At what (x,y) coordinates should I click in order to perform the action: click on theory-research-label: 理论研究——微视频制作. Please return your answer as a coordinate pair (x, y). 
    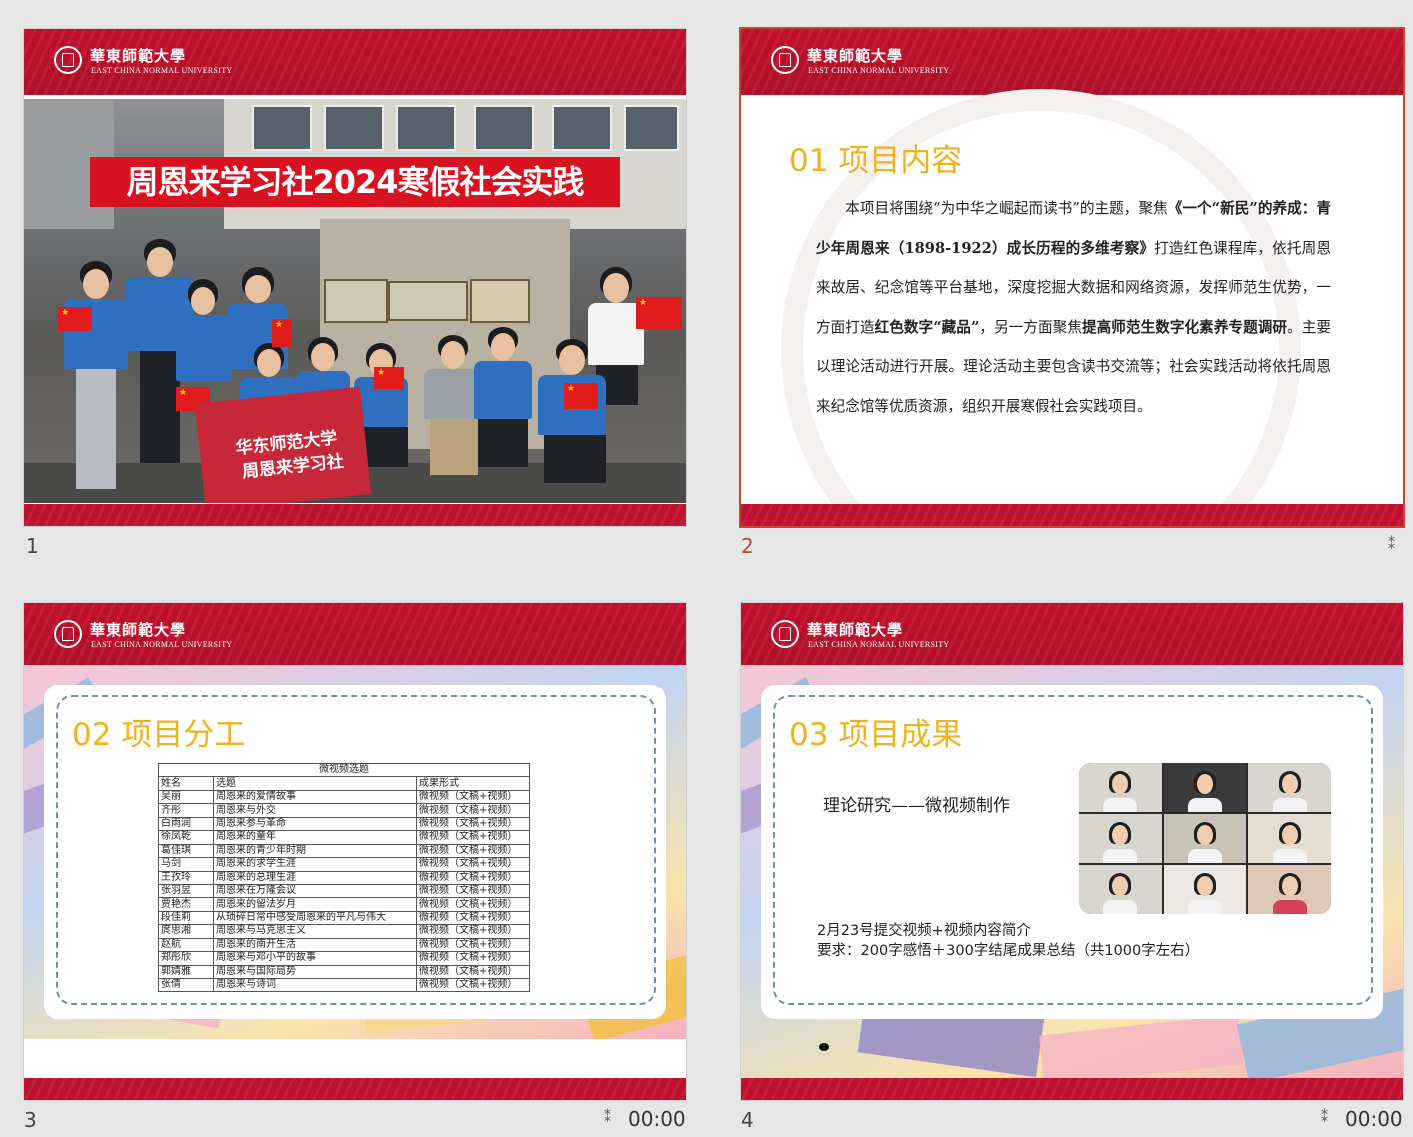
    Looking at the image, I should click on (916, 806).